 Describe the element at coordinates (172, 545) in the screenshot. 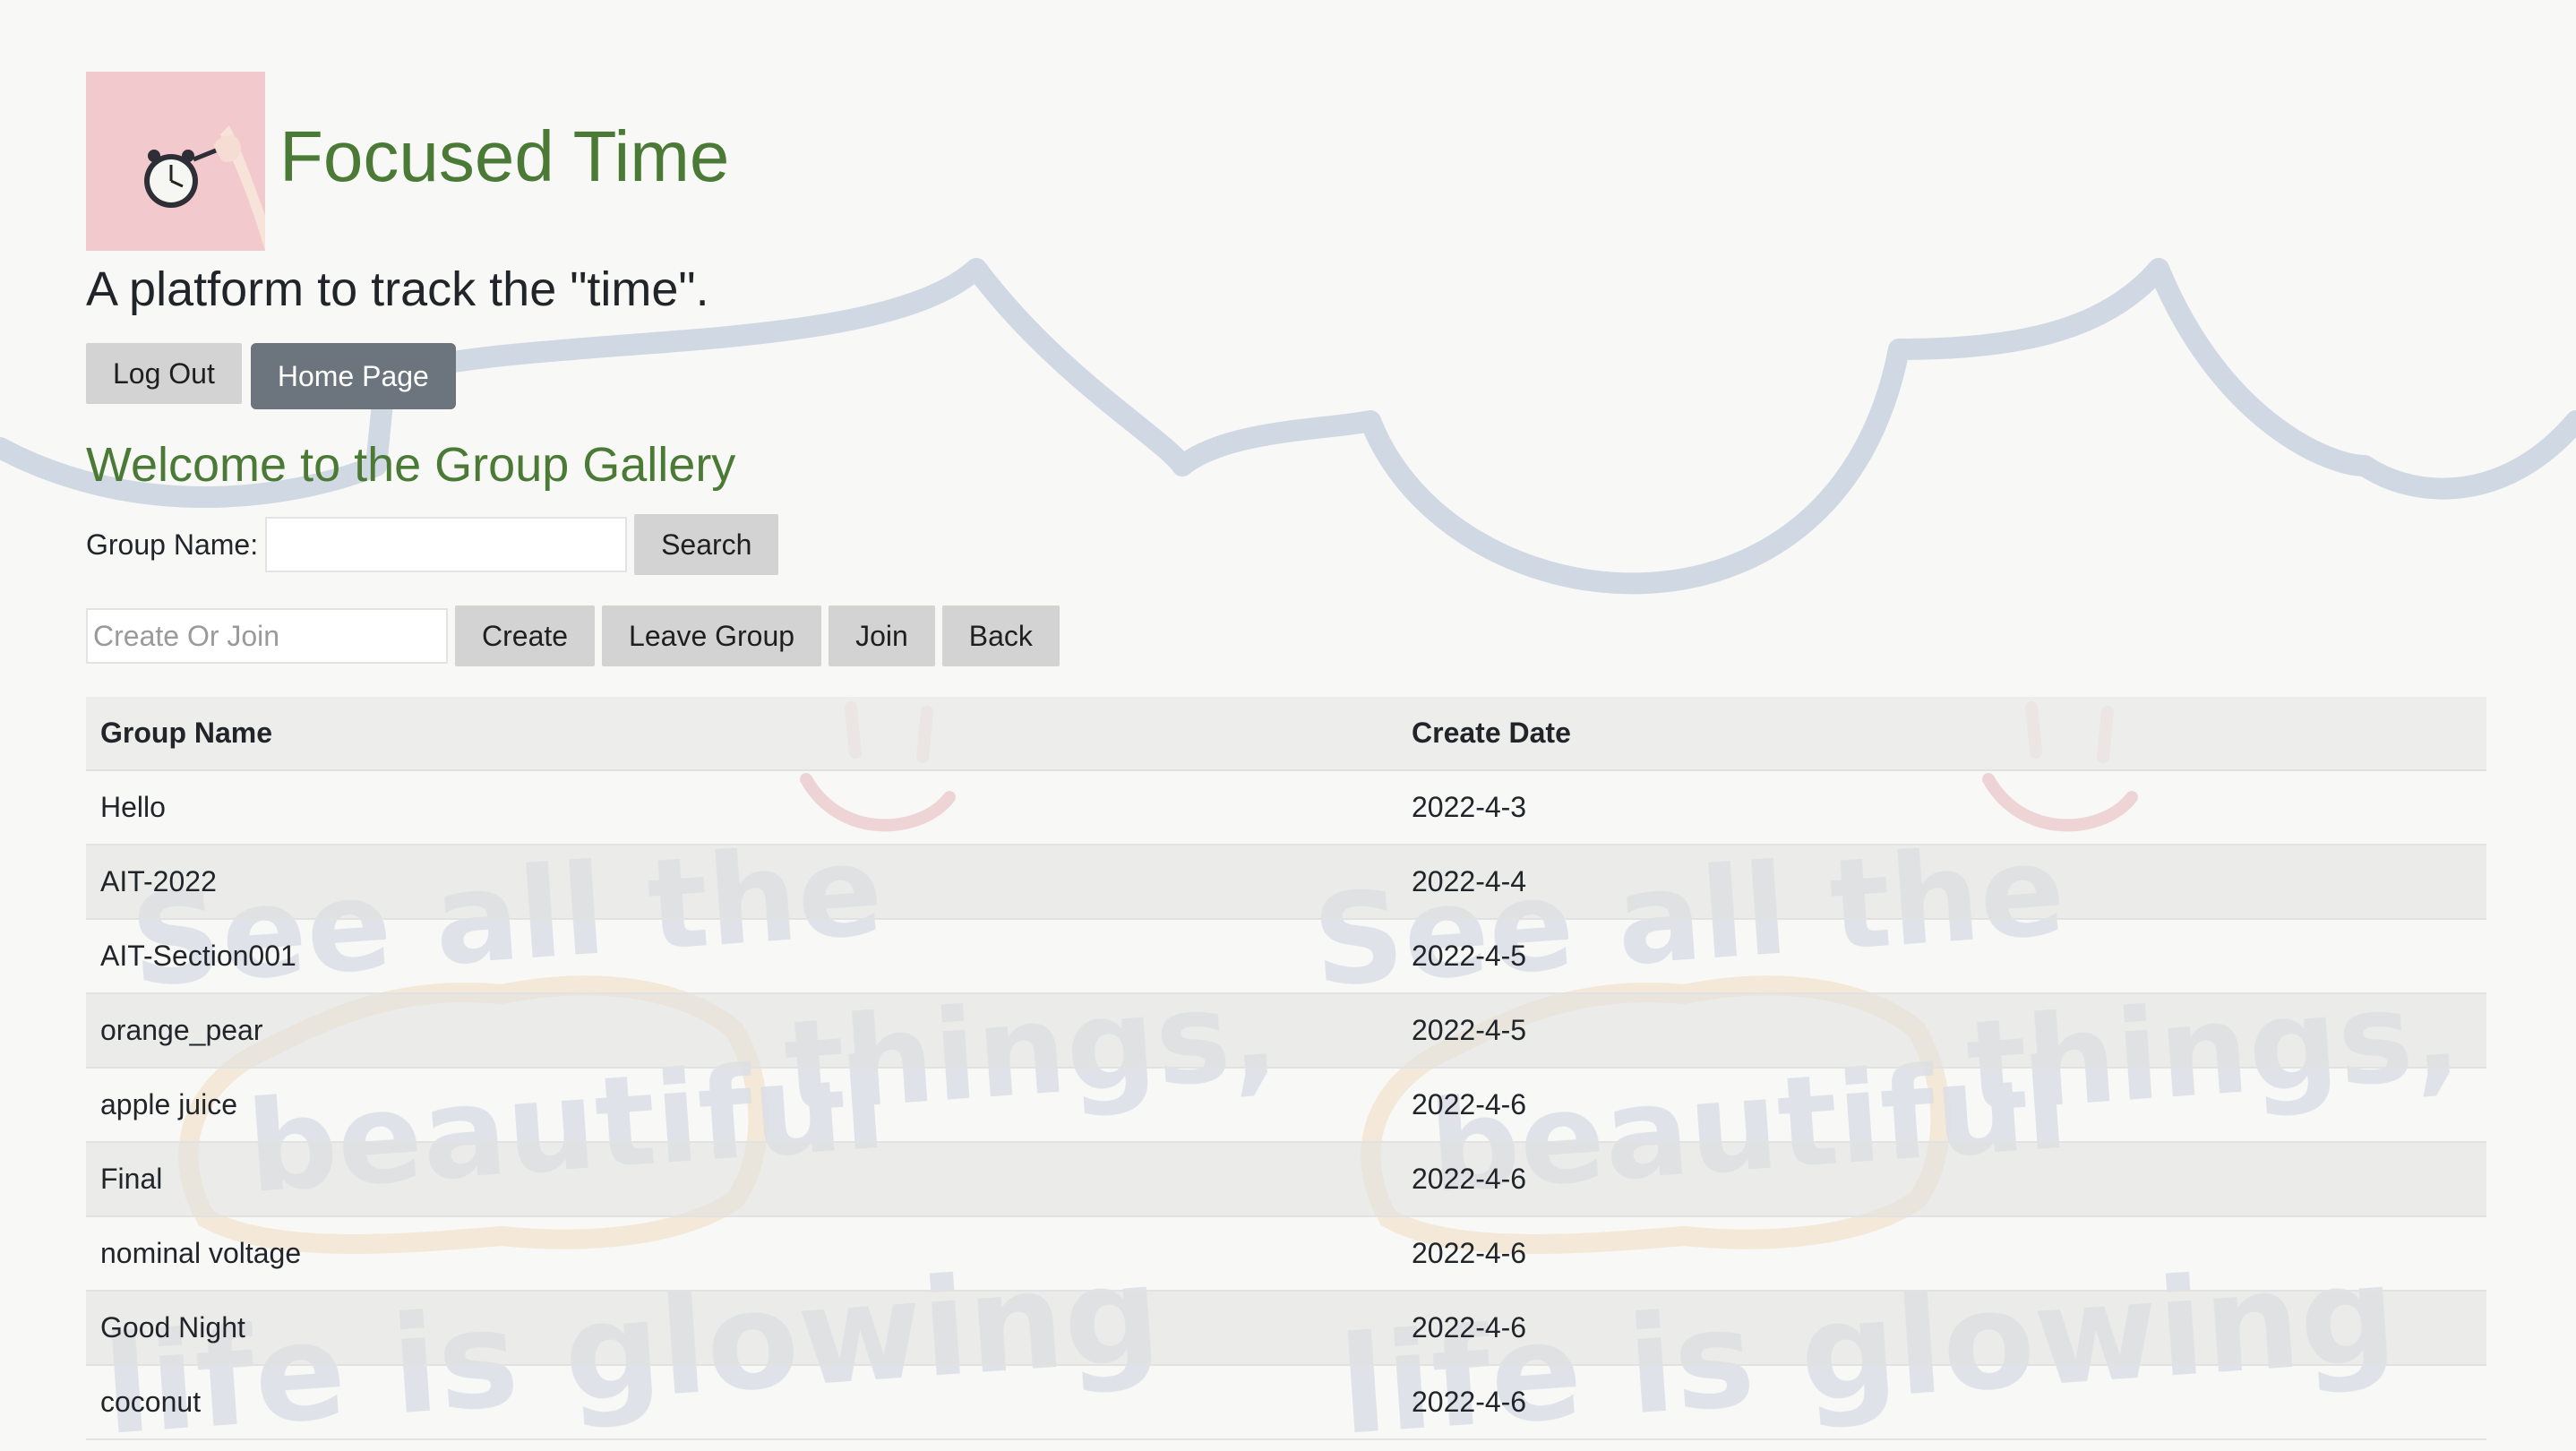

I see `group-name-label: Group Name:` at that location.